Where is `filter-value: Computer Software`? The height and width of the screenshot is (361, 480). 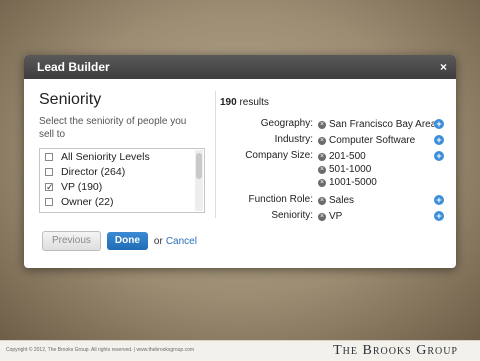
filter-value: Computer Software is located at coordinates (372, 140).